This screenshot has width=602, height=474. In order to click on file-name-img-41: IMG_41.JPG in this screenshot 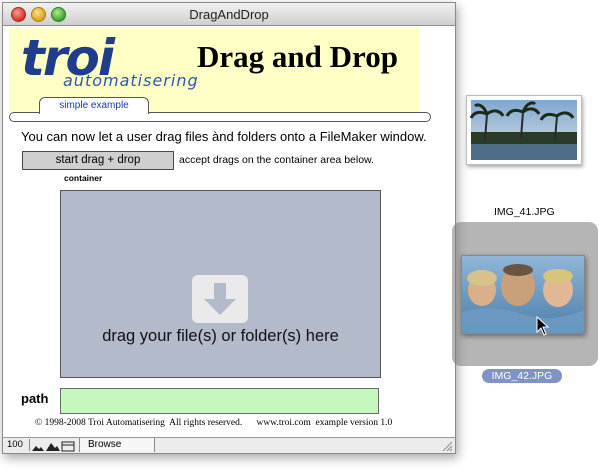, I will do `click(524, 212)`.